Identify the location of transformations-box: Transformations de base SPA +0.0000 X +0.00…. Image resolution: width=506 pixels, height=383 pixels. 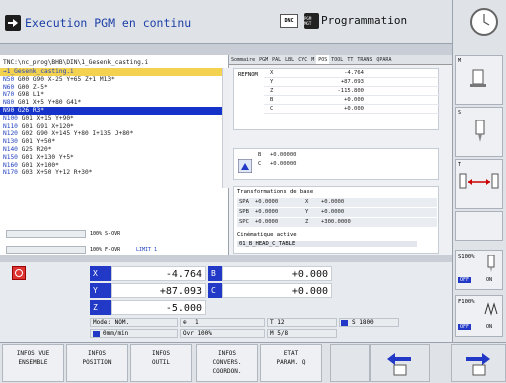
(336, 220).